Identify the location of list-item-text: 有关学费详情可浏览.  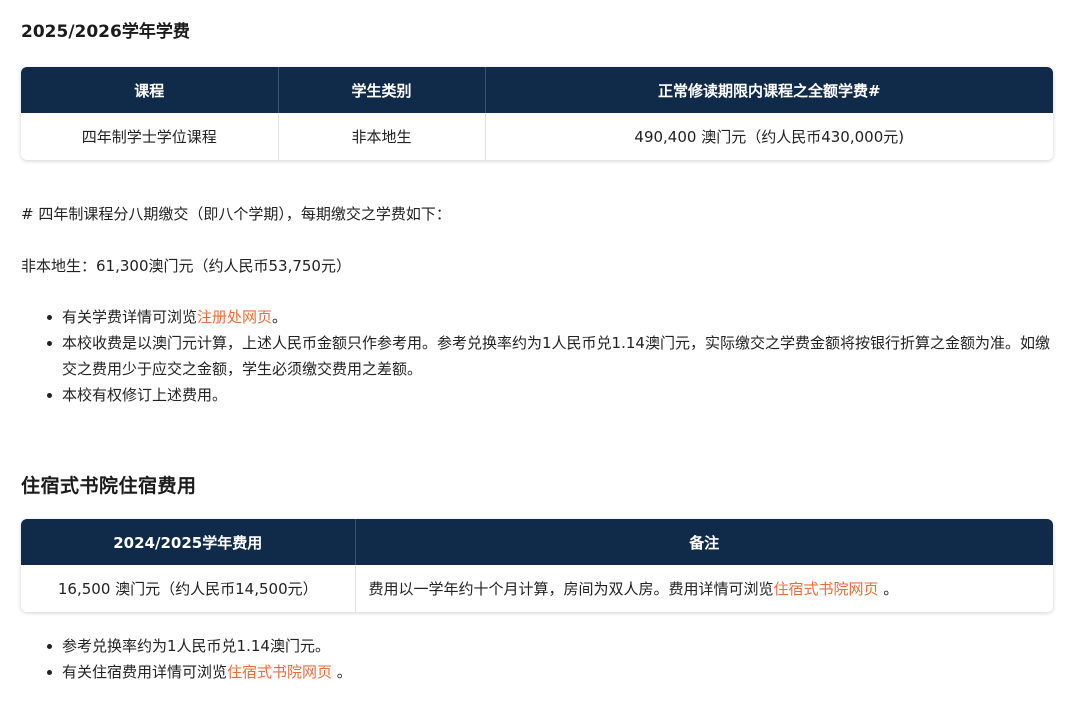
(130, 317).